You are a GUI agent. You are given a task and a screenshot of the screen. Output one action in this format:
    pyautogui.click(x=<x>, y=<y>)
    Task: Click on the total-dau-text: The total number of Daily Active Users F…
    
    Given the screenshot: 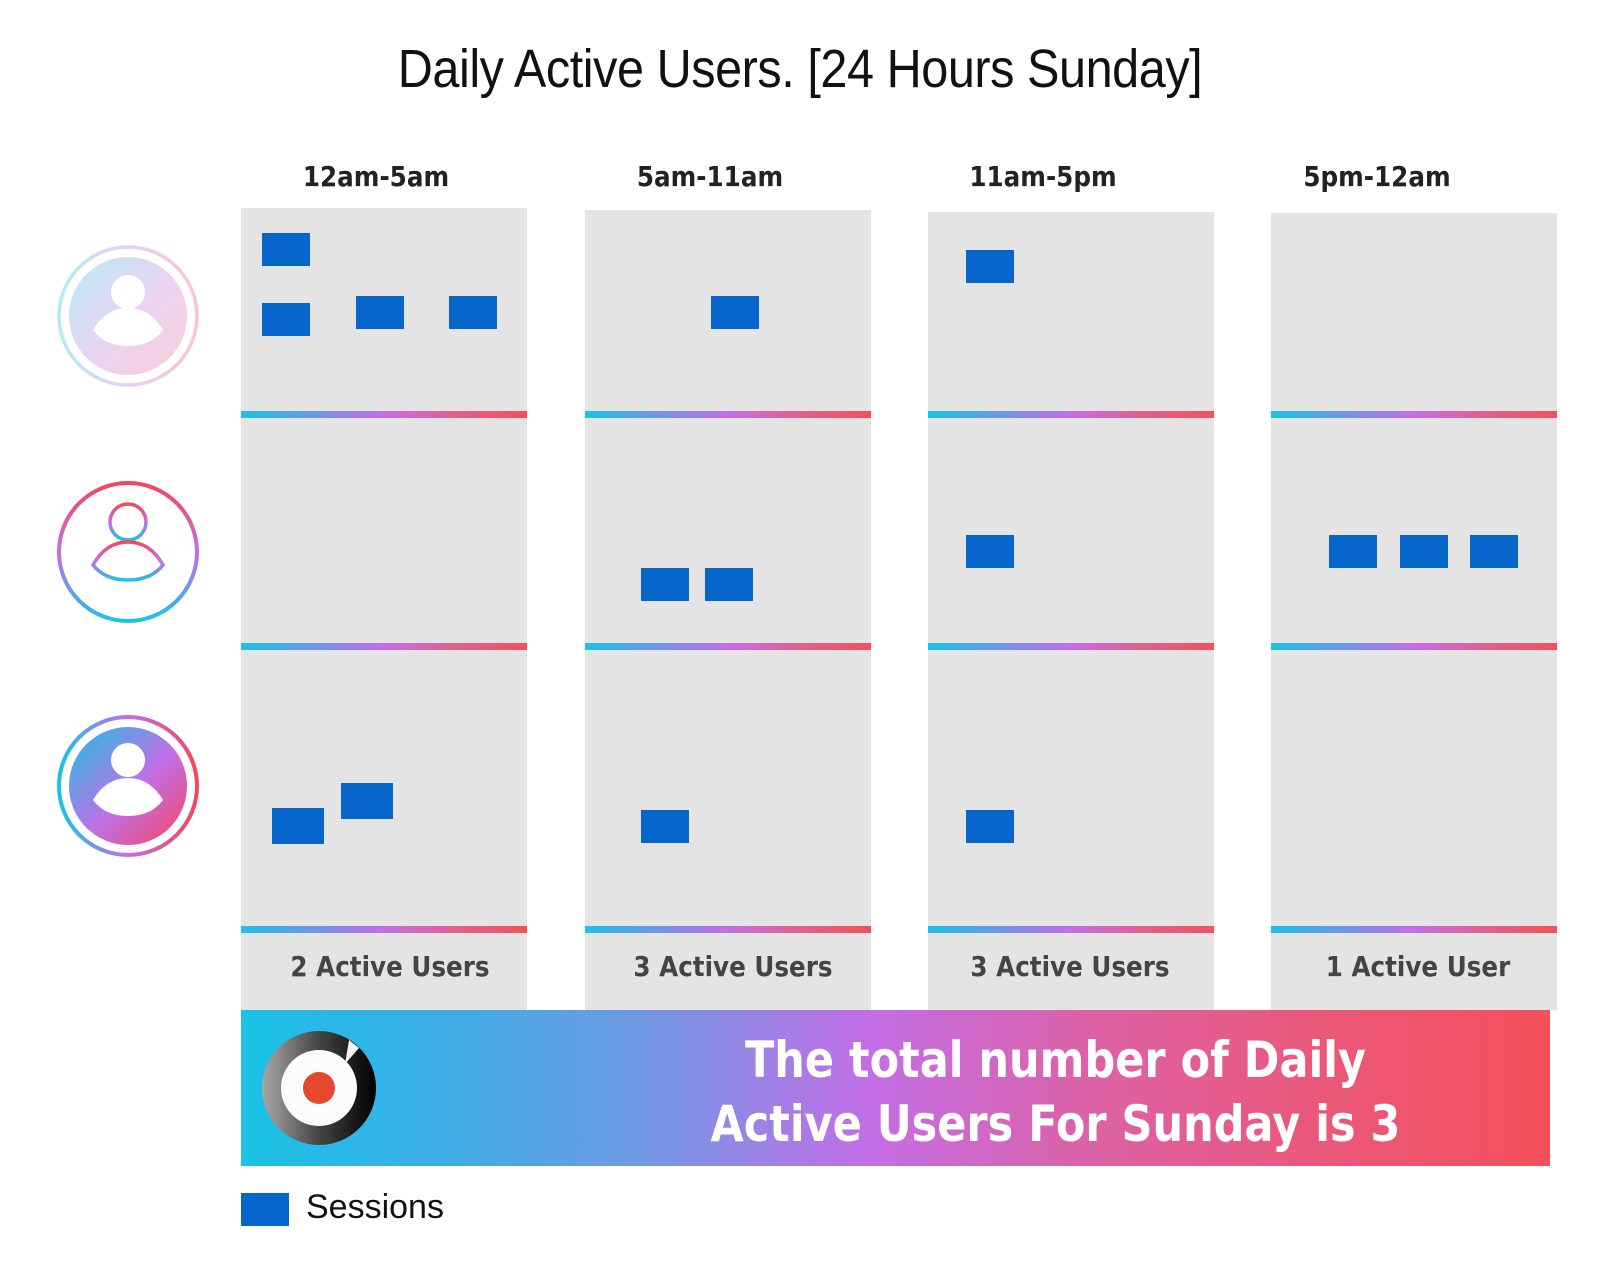 What is the action you would take?
    pyautogui.click(x=1055, y=1092)
    